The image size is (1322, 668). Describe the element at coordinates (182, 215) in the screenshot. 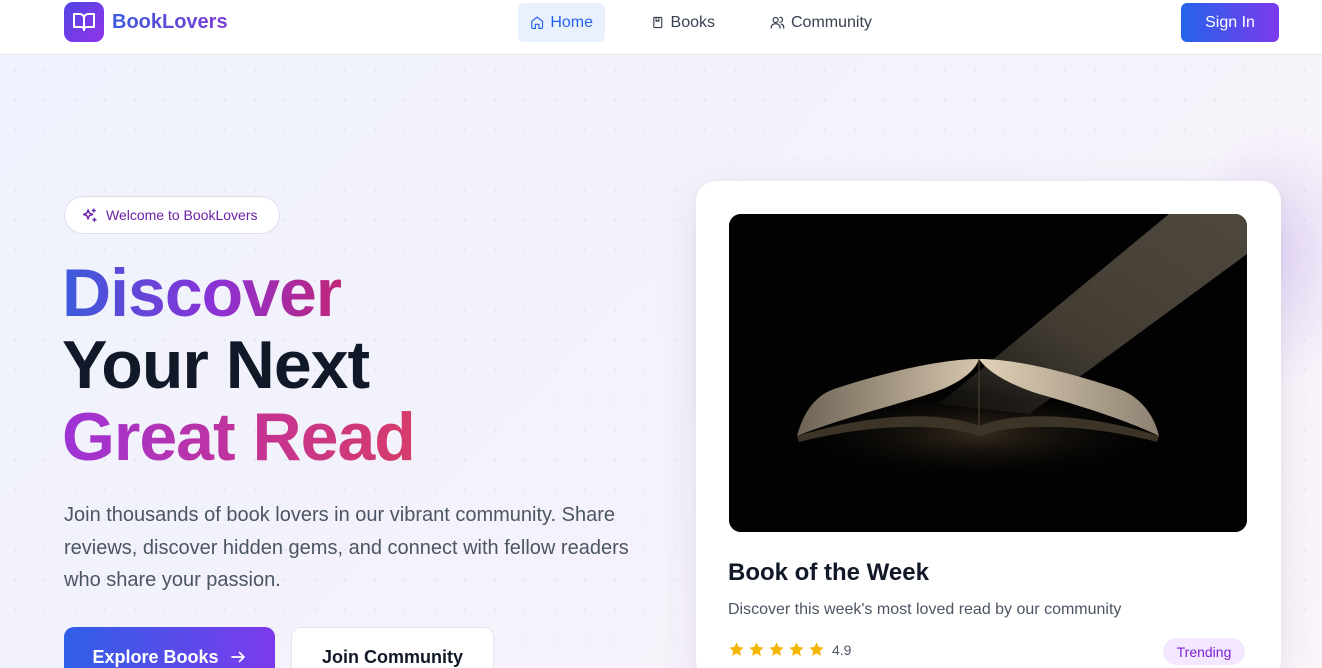

I see `welcome-badge-label: Welcome to BookLovers` at that location.